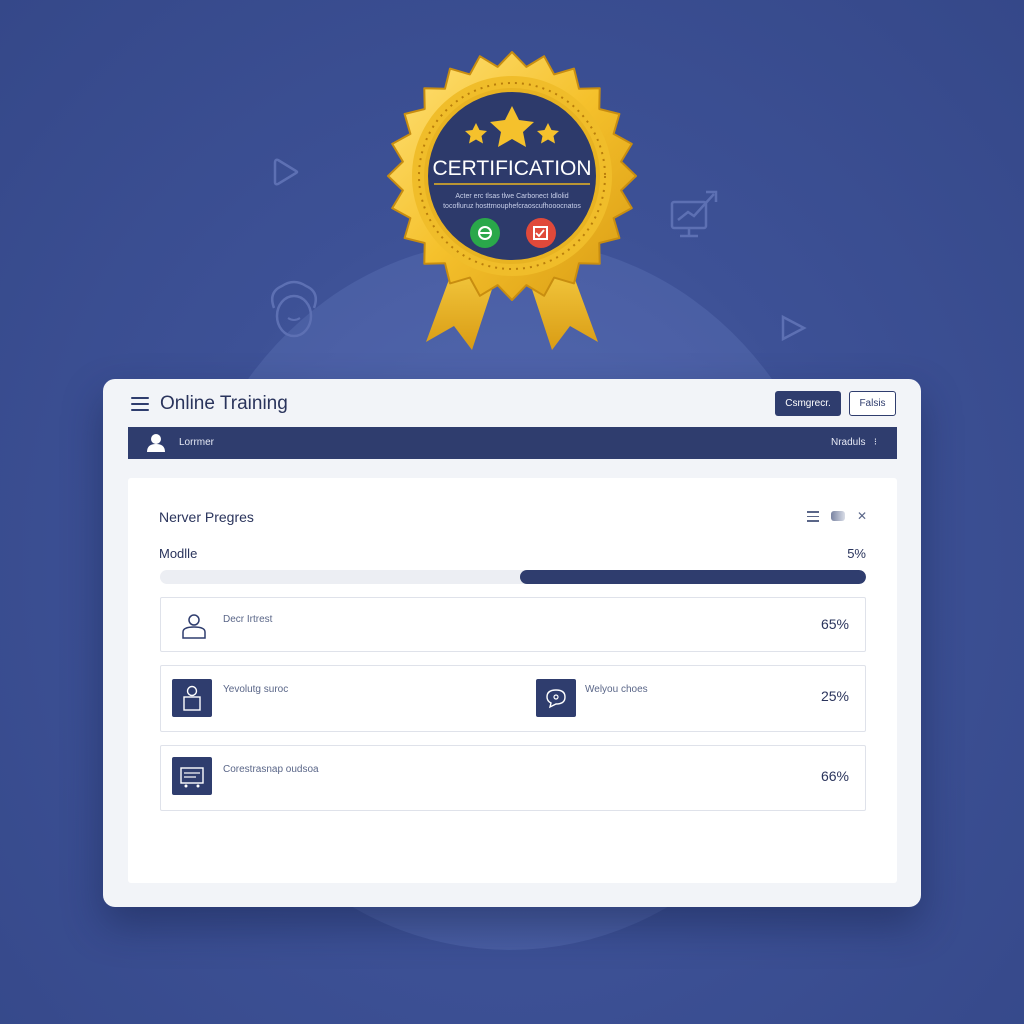 The height and width of the screenshot is (1024, 1024). What do you see at coordinates (286, 172) in the screenshot?
I see `play-outline-icon` at bounding box center [286, 172].